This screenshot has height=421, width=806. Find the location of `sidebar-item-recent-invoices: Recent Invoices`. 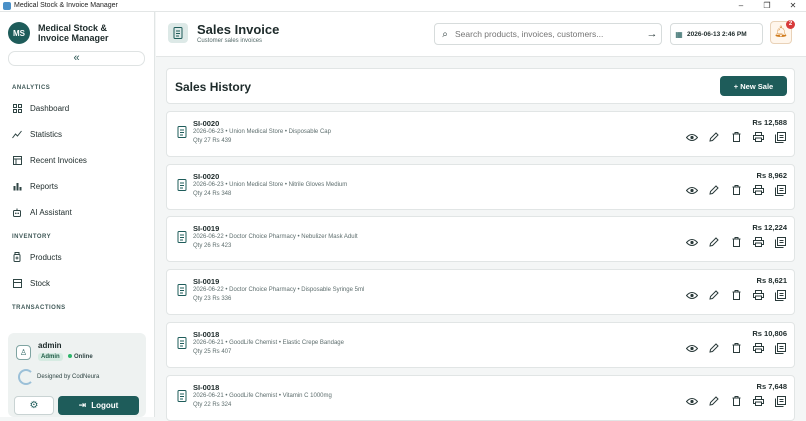

sidebar-item-recent-invoices: Recent Invoices is located at coordinates (49, 160).